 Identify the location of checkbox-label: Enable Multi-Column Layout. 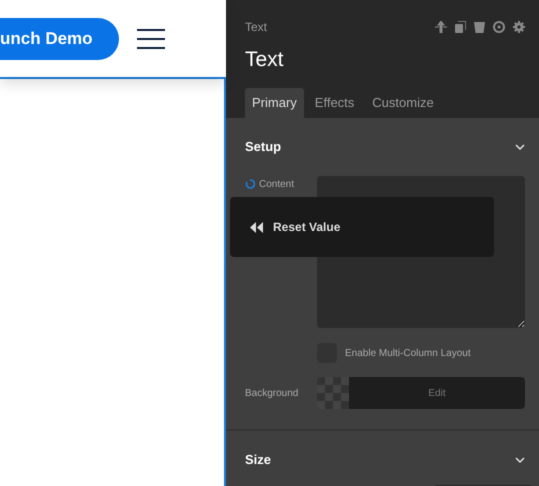
(408, 353).